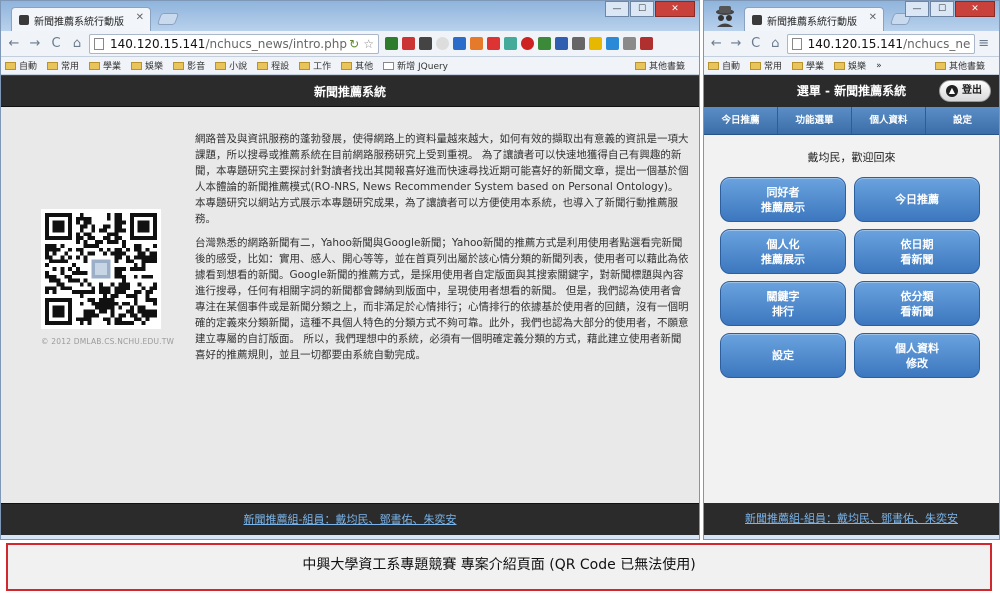 This screenshot has height=600, width=1000. What do you see at coordinates (368, 44) in the screenshot?
I see `star-icon: ☆` at bounding box center [368, 44].